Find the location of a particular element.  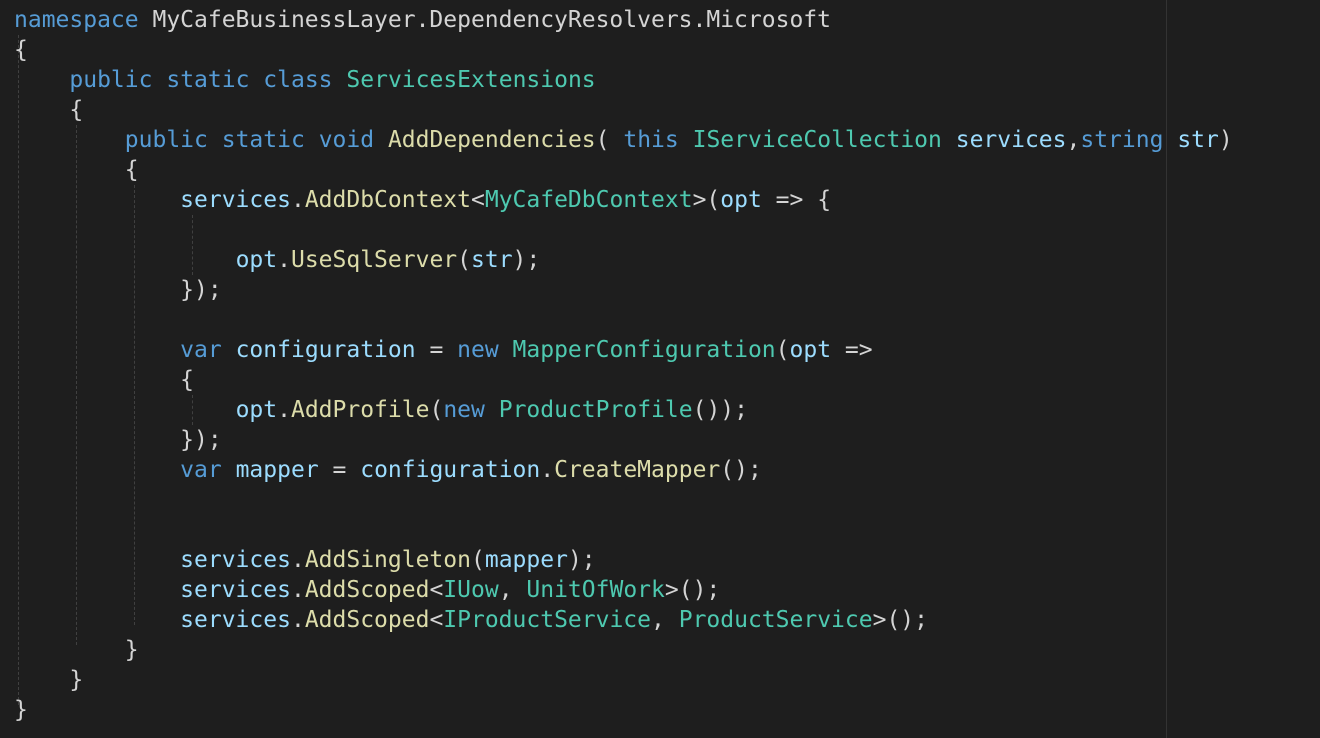

code-line: public static class ServicesExtensions is located at coordinates (623, 80).